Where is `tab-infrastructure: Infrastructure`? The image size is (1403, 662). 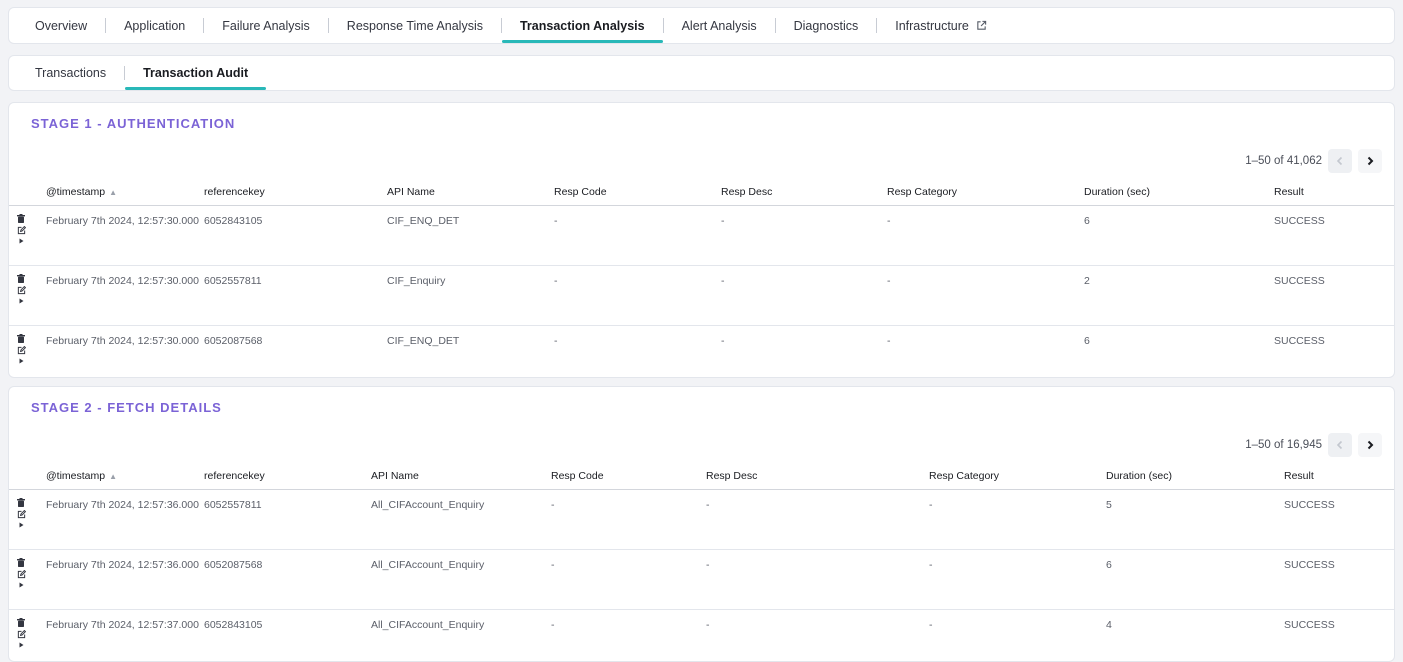
tab-infrastructure: Infrastructure is located at coordinates (941, 25).